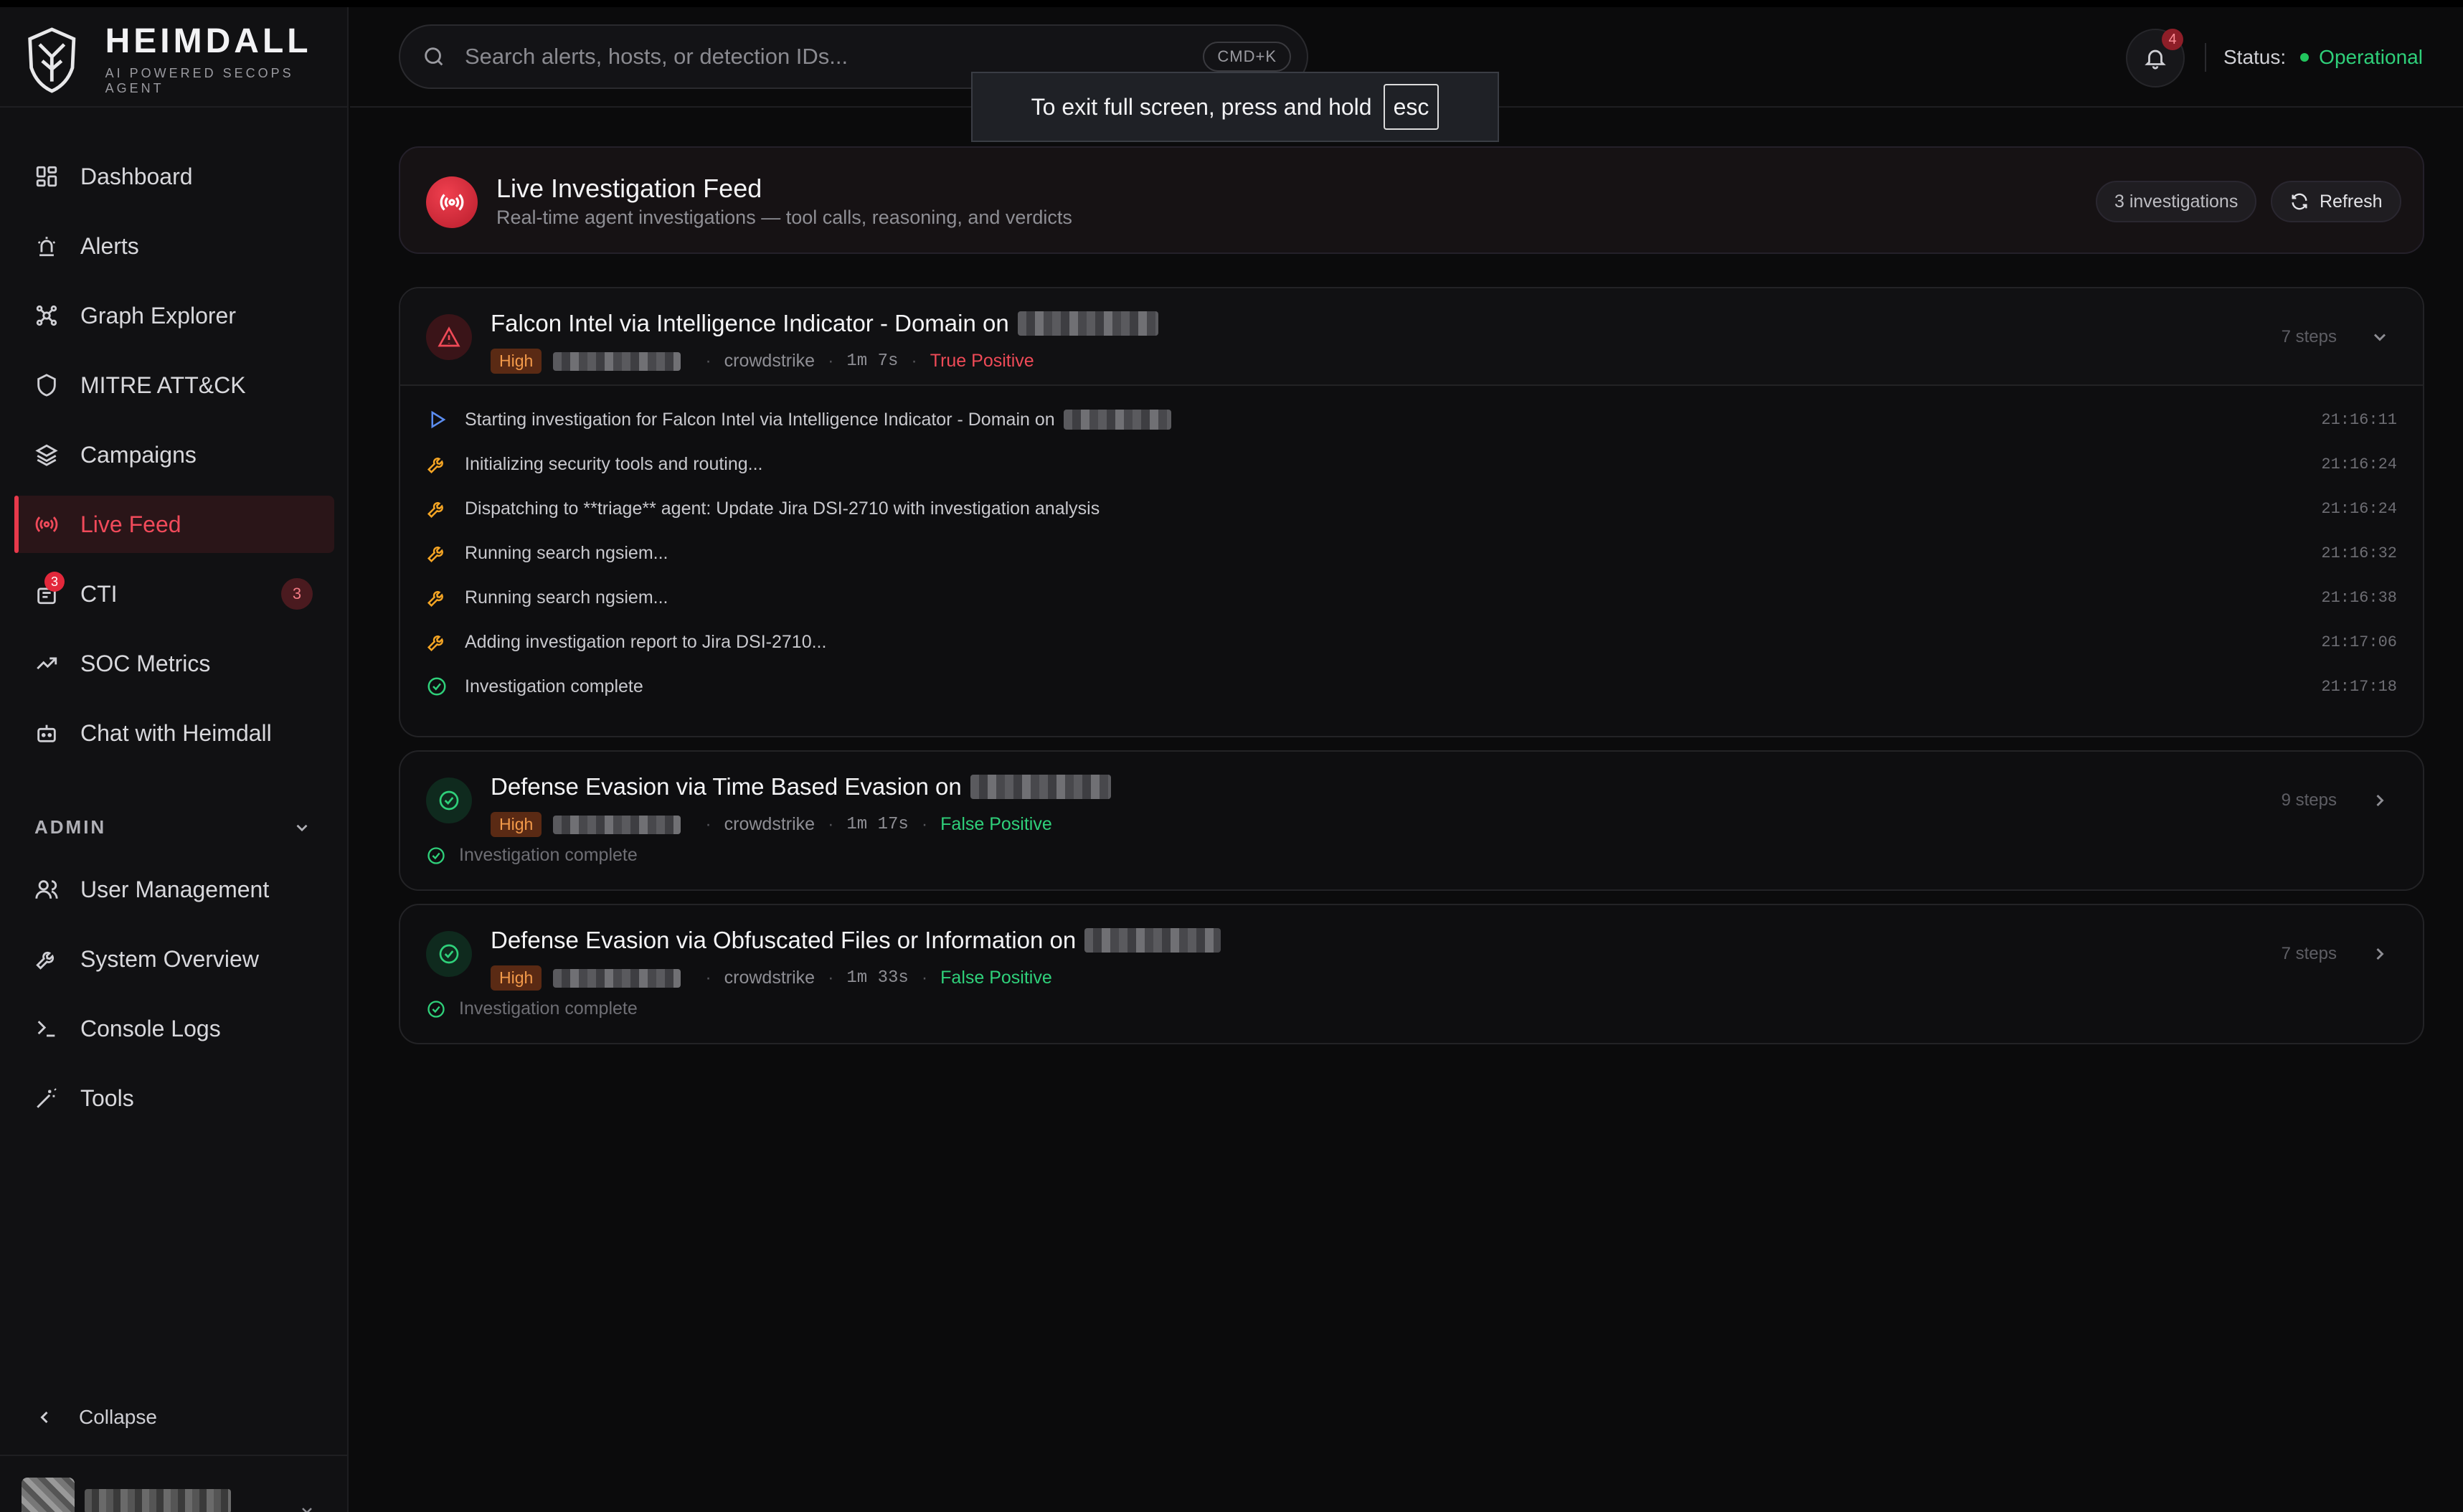  I want to click on heimdall-logo-icon, so click(52, 60).